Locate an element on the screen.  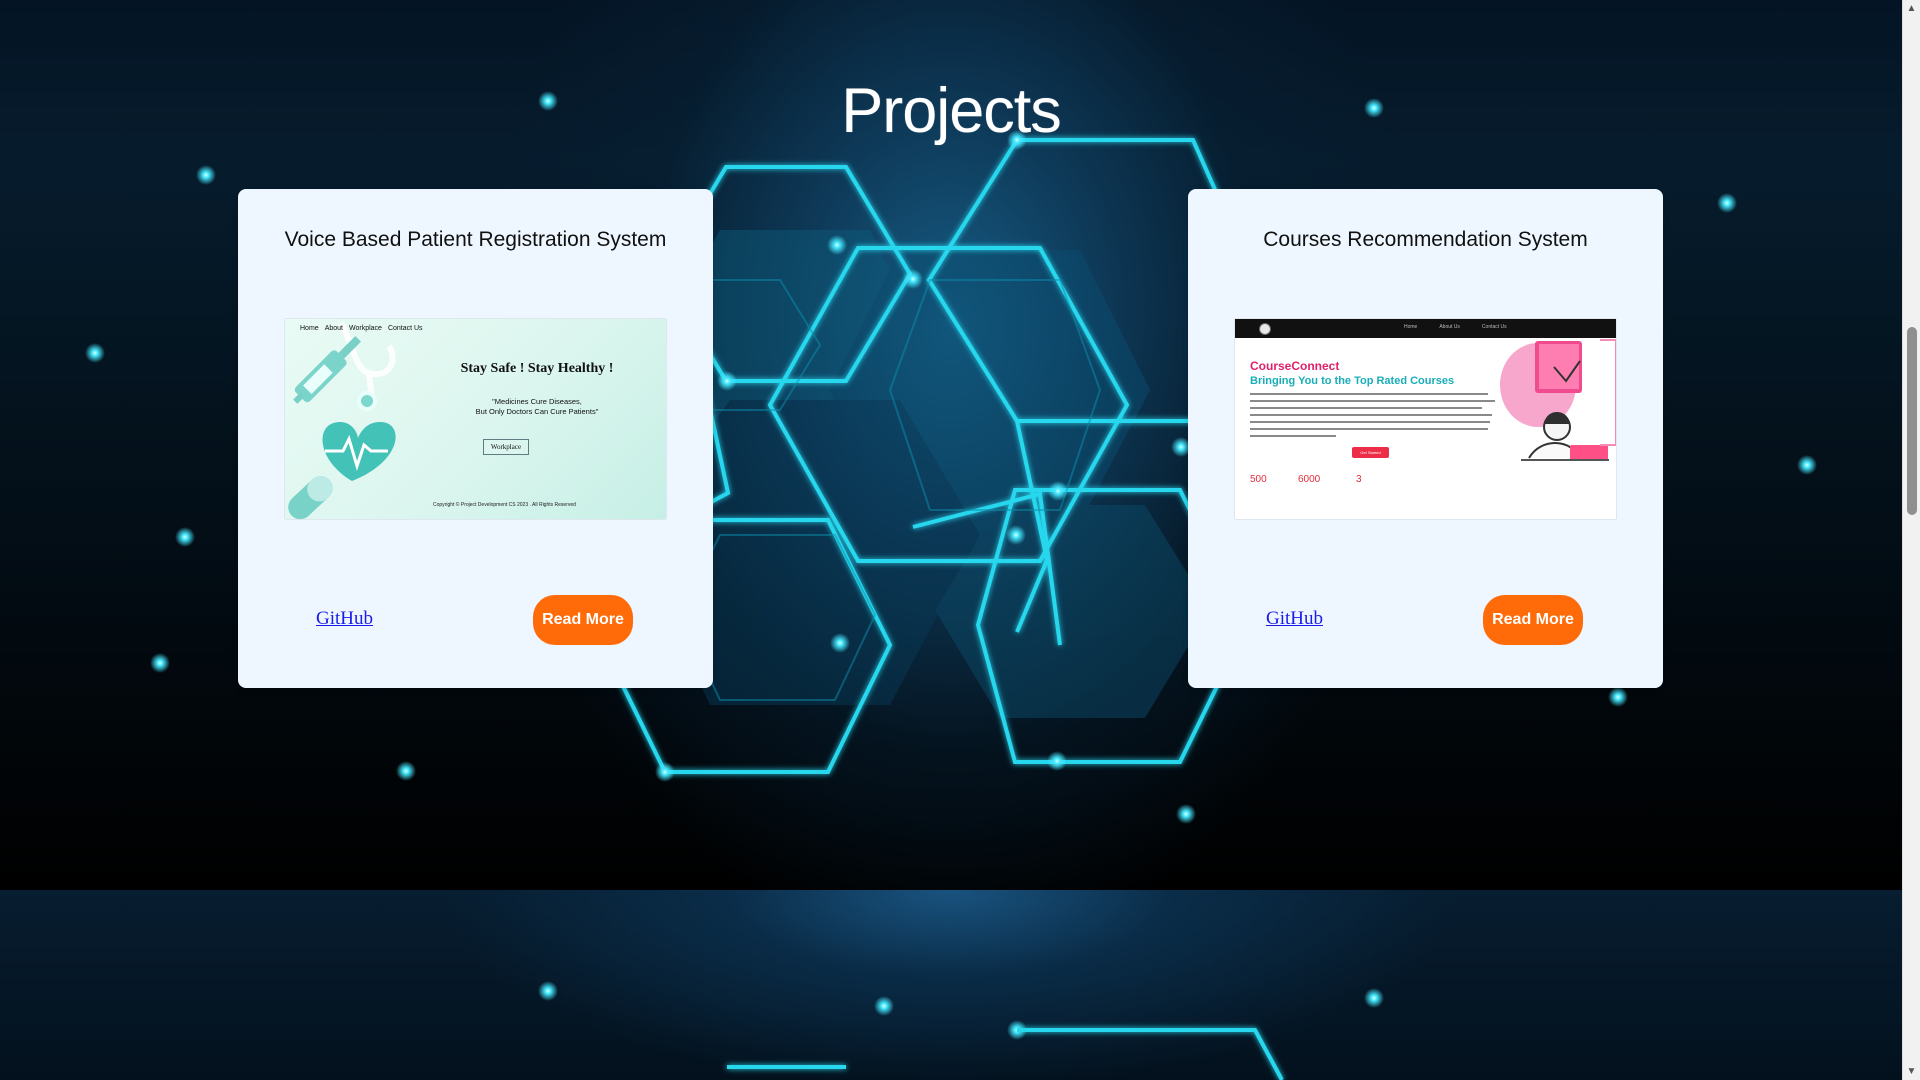
preview-nav-workplace: Workplace is located at coordinates (365, 328).